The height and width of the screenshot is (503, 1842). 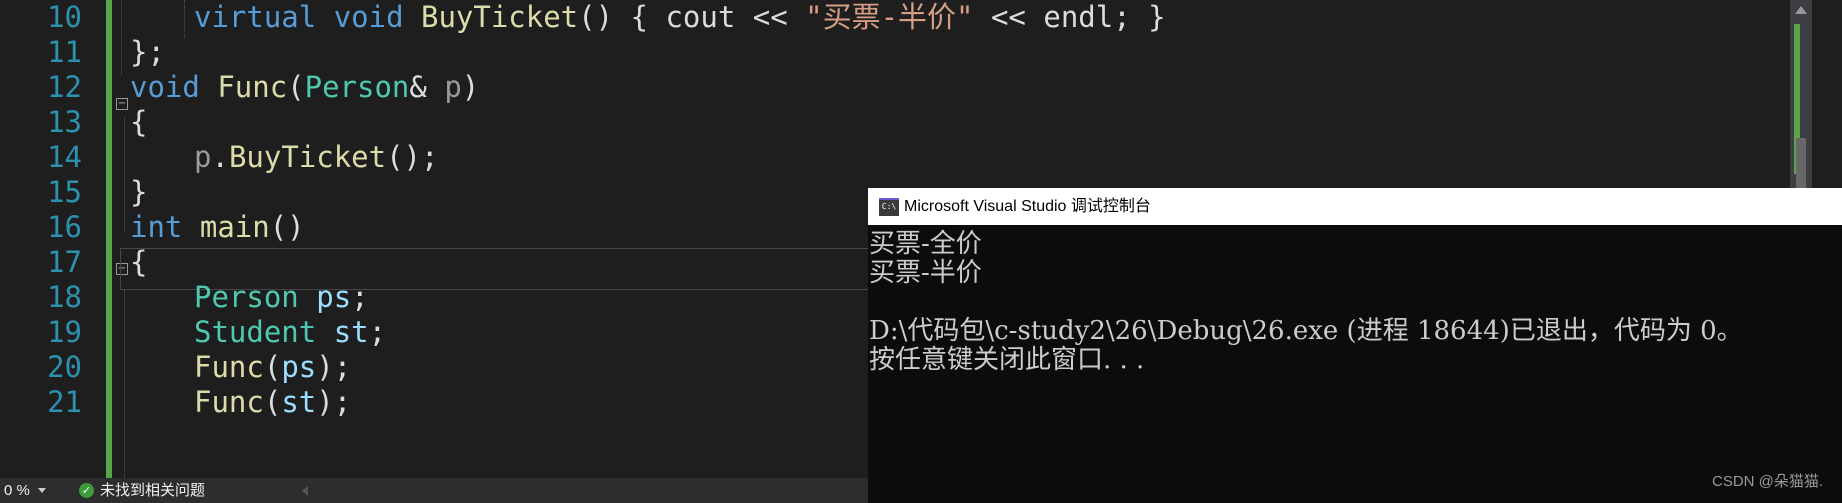 What do you see at coordinates (234, 227) in the screenshot?
I see `code-token: main` at bounding box center [234, 227].